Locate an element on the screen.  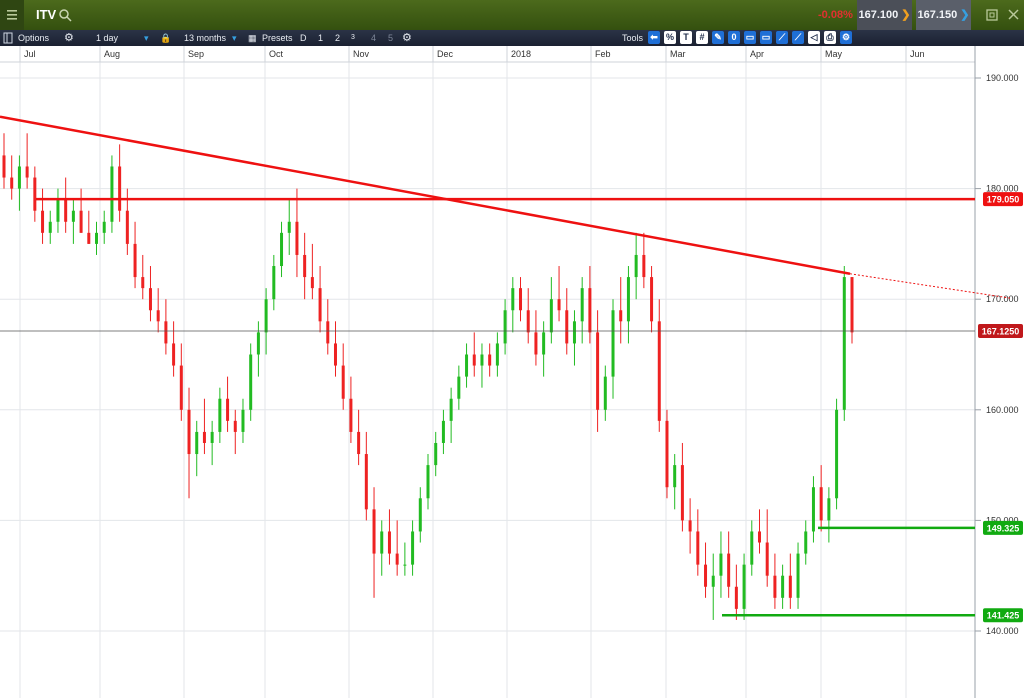
level-label: 149.325 is located at coordinates (1003, 528).